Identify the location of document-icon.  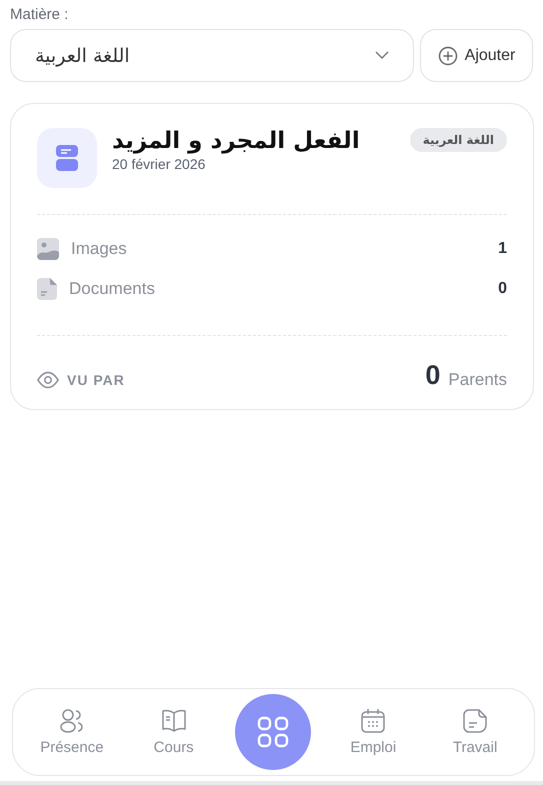
(47, 289).